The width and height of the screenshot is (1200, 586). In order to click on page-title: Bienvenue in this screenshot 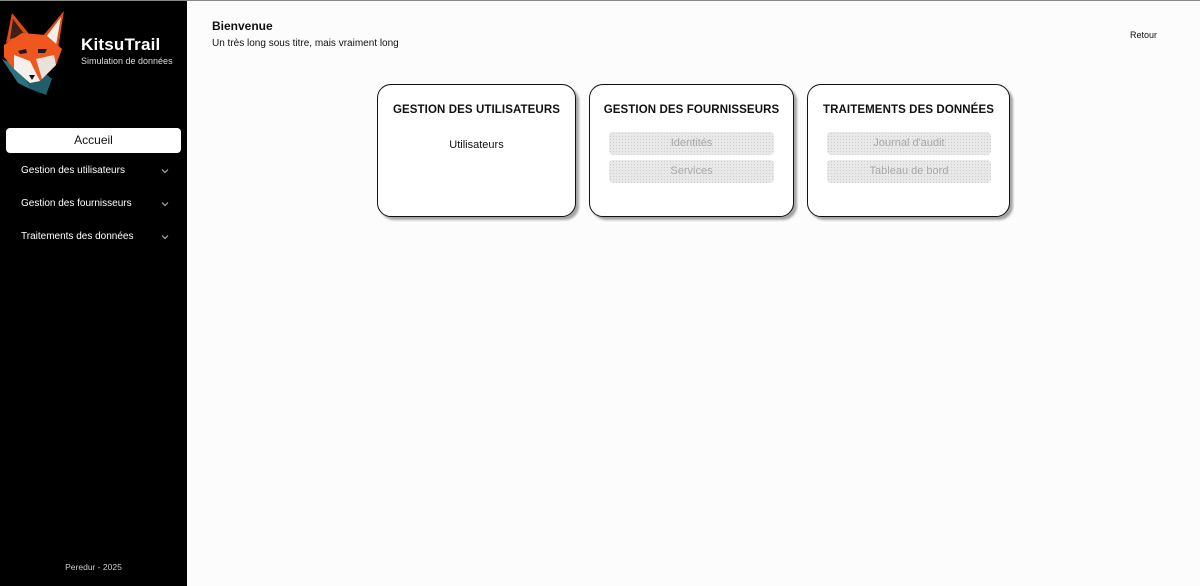, I will do `click(242, 26)`.